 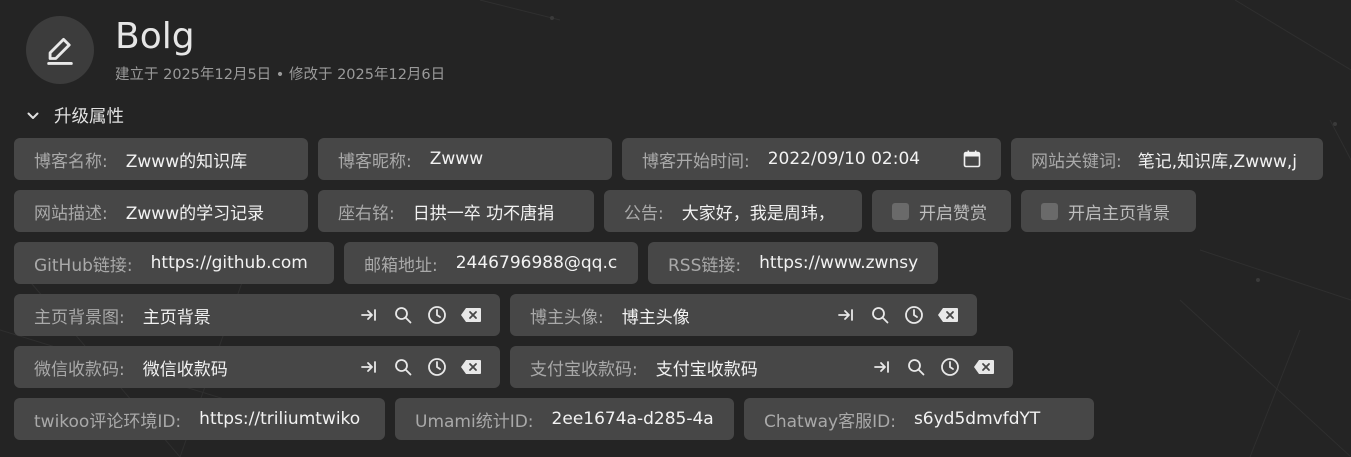 I want to click on attr-blog-nickname-input: Zwww, so click(x=521, y=159).